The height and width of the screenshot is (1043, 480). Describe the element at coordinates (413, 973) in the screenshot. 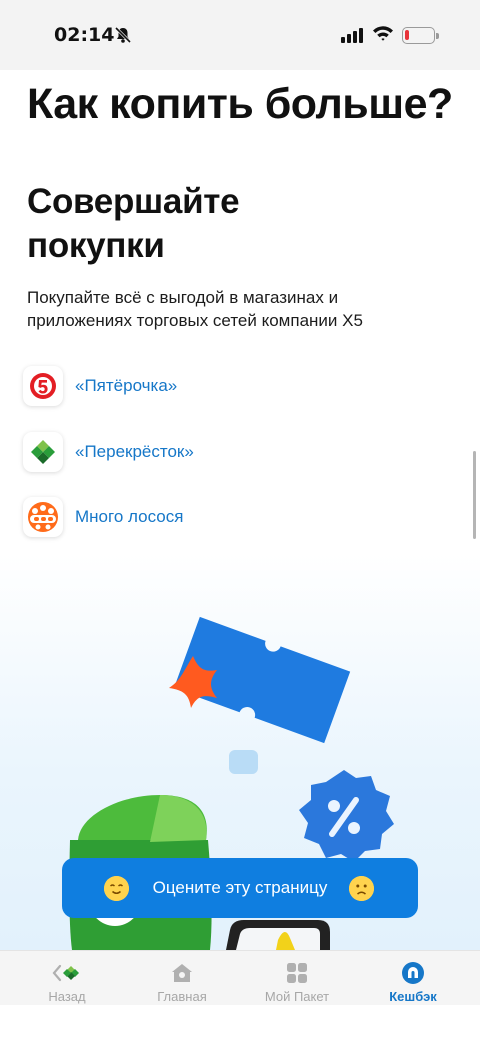

I see `cashback-icon` at that location.